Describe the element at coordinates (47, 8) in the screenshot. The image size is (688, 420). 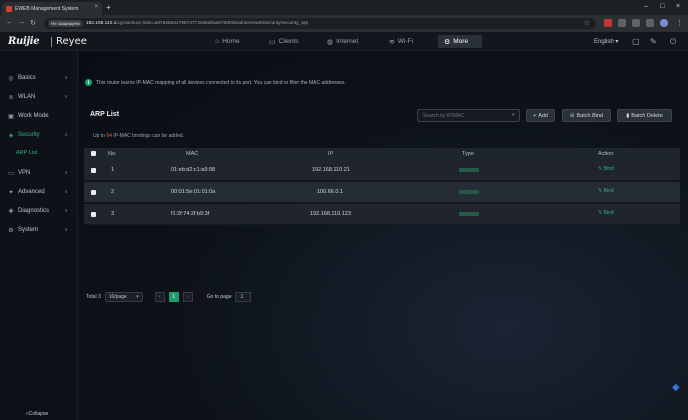
I see `tab-title: EWEB Management System` at that location.